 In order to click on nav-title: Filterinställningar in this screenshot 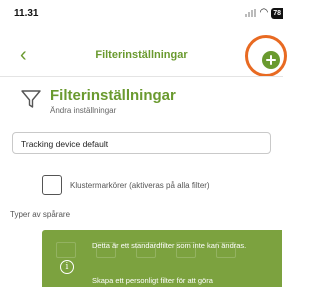, I will do `click(141, 55)`.